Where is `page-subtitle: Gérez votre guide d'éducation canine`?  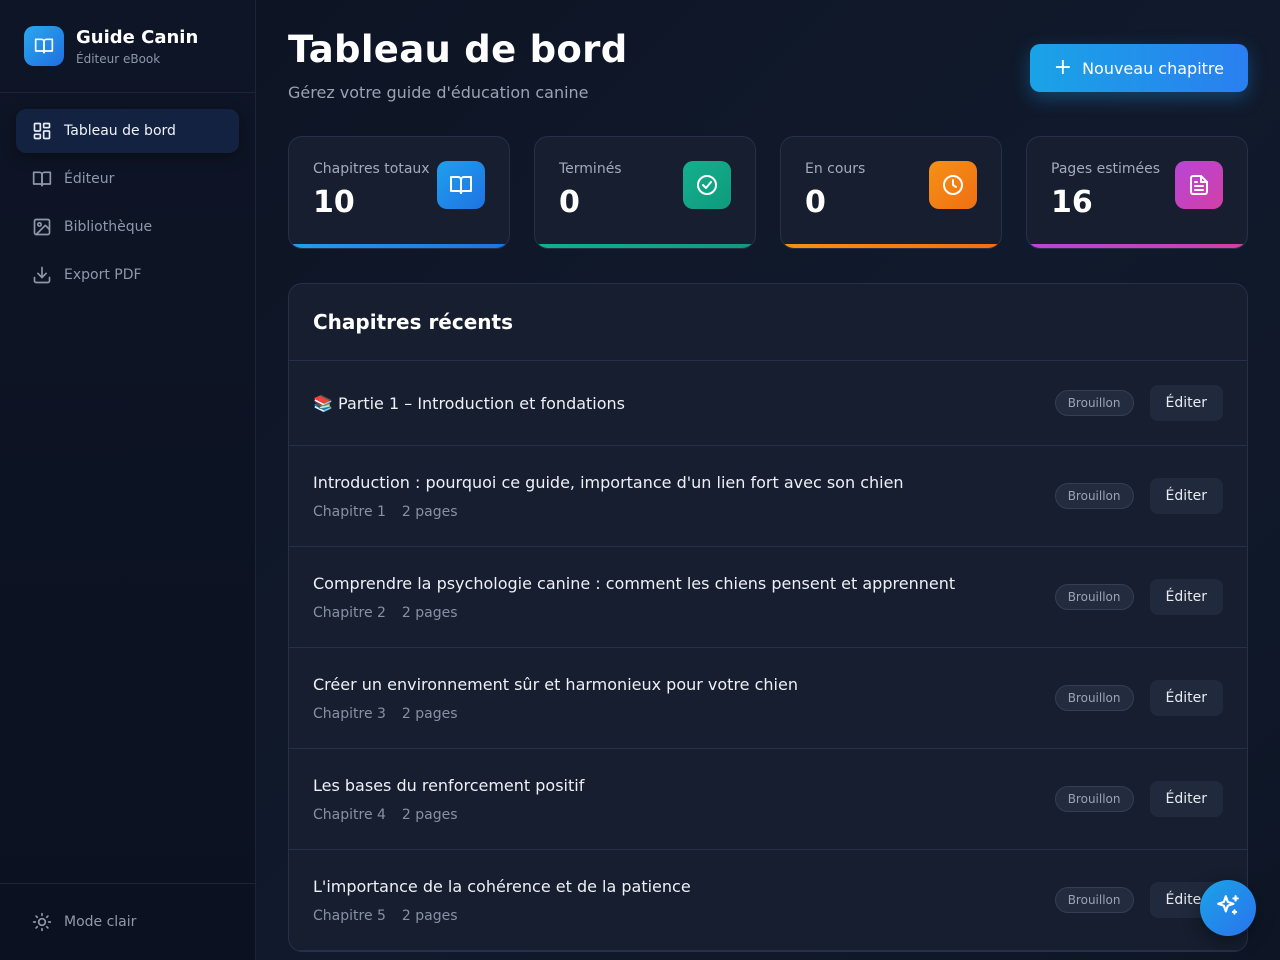
page-subtitle: Gérez votre guide d'éducation canine is located at coordinates (438, 92).